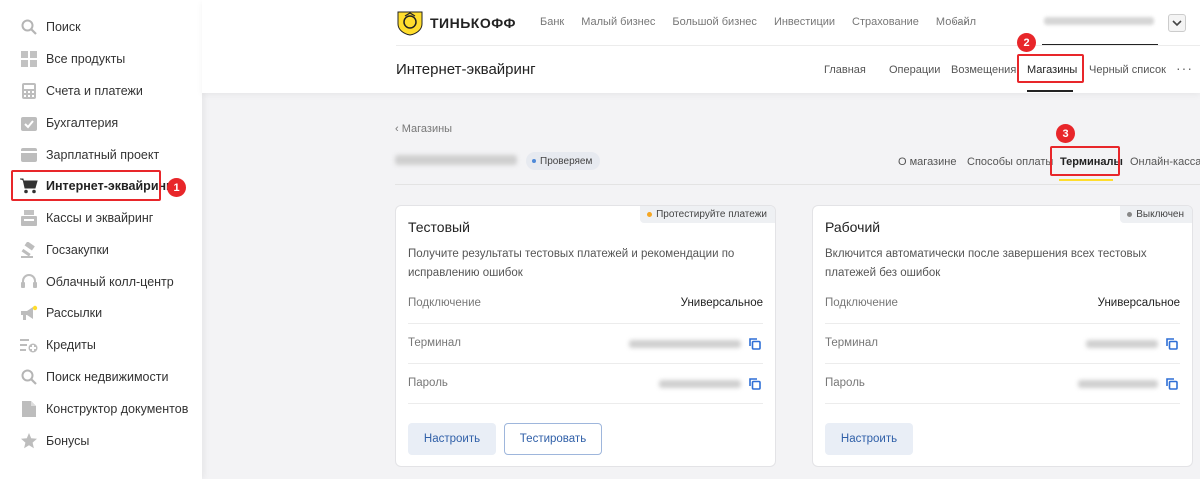 Image resolution: width=1200 pixels, height=479 pixels. Describe the element at coordinates (711, 214) in the screenshot. I see `card-status-text: Протестируйте платежи` at that location.